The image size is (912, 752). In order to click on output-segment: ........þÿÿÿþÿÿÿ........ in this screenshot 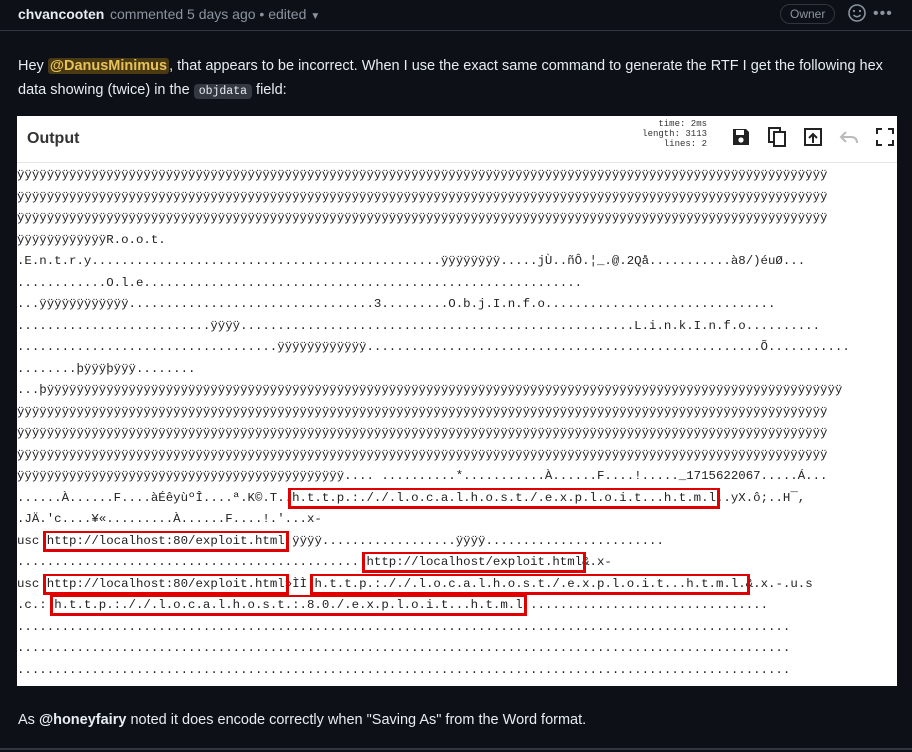, I will do `click(106, 368)`.